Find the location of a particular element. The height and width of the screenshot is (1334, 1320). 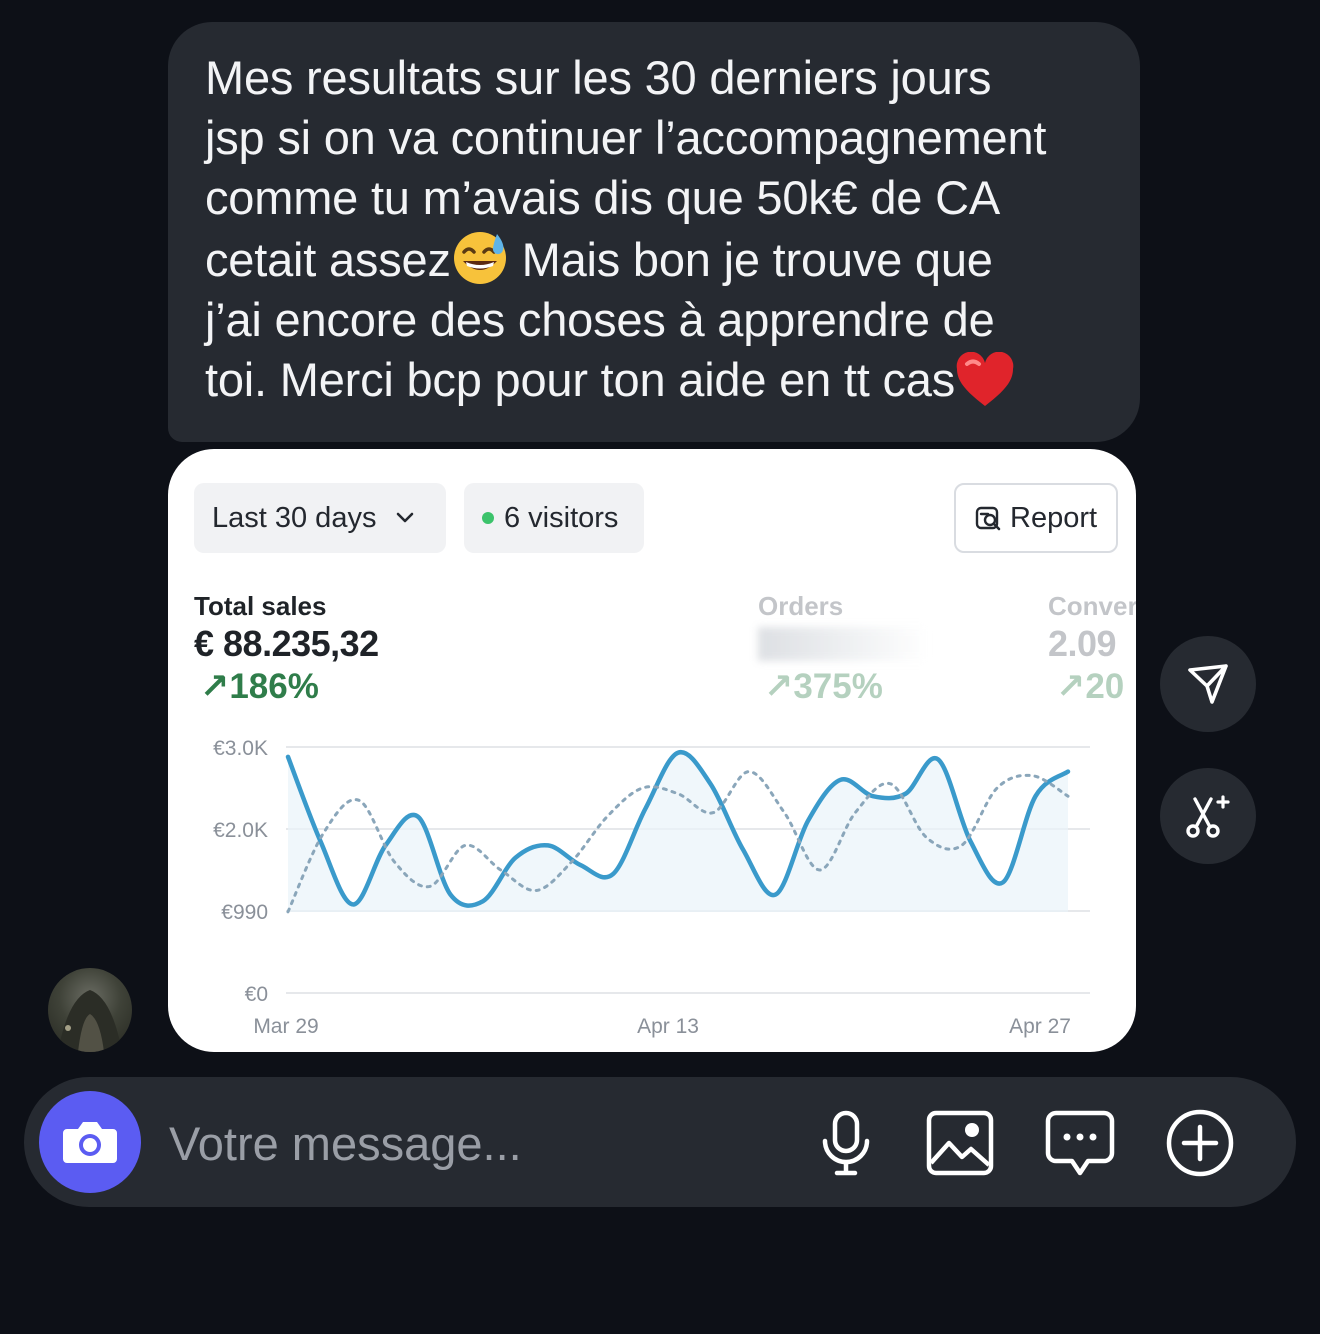

message-composer is located at coordinates (660, 1142).